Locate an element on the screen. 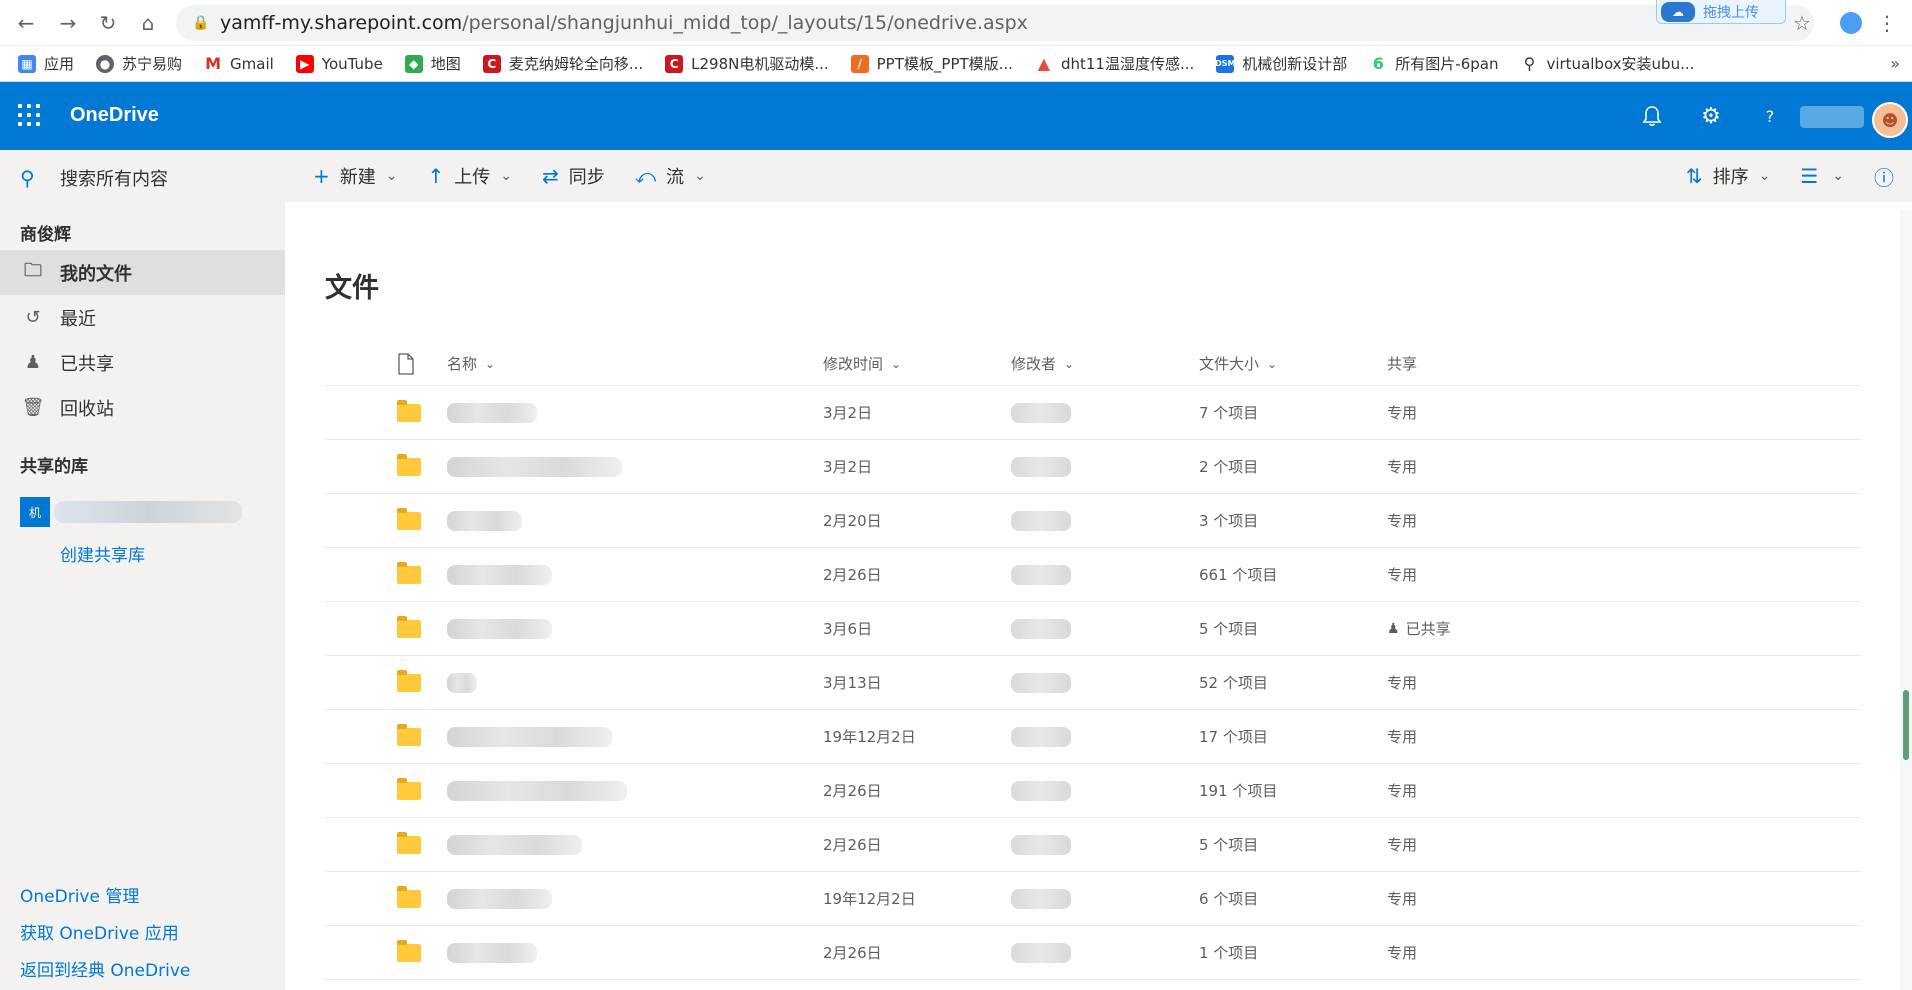 The width and height of the screenshot is (1912, 990). create-shared-library-link: 创建共享库 is located at coordinates (142, 556).